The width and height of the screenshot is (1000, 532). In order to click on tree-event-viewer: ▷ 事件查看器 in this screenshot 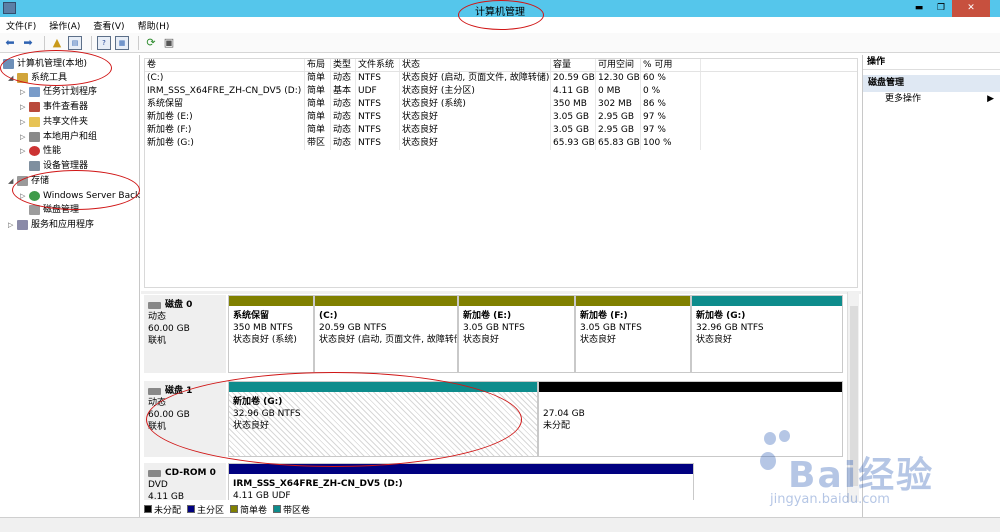, I will do `click(54, 107)`.